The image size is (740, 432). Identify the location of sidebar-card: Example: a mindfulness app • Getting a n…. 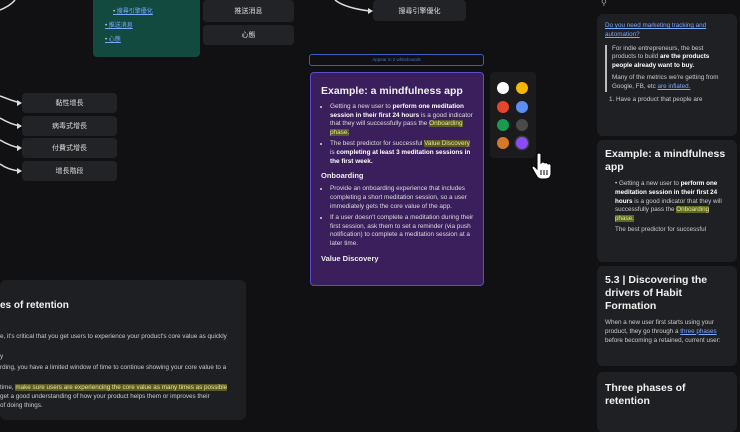
(667, 201).